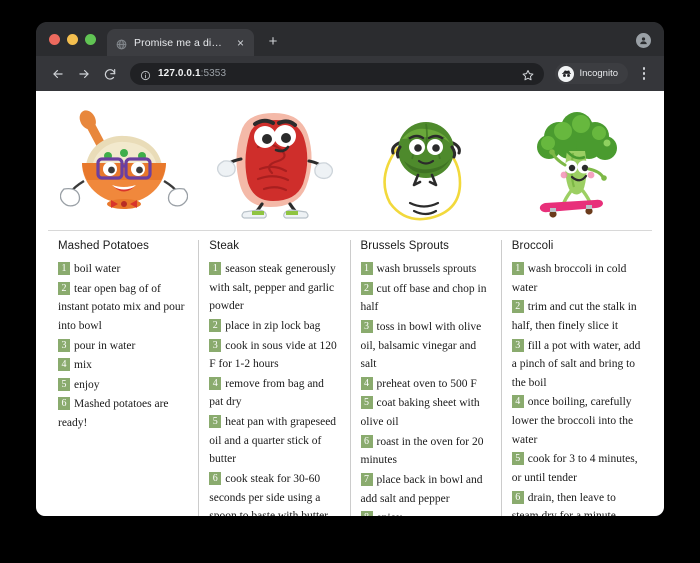 The height and width of the screenshot is (563, 700). I want to click on recipe-step: 6 roast in the oven for 20 minutes, so click(426, 451).